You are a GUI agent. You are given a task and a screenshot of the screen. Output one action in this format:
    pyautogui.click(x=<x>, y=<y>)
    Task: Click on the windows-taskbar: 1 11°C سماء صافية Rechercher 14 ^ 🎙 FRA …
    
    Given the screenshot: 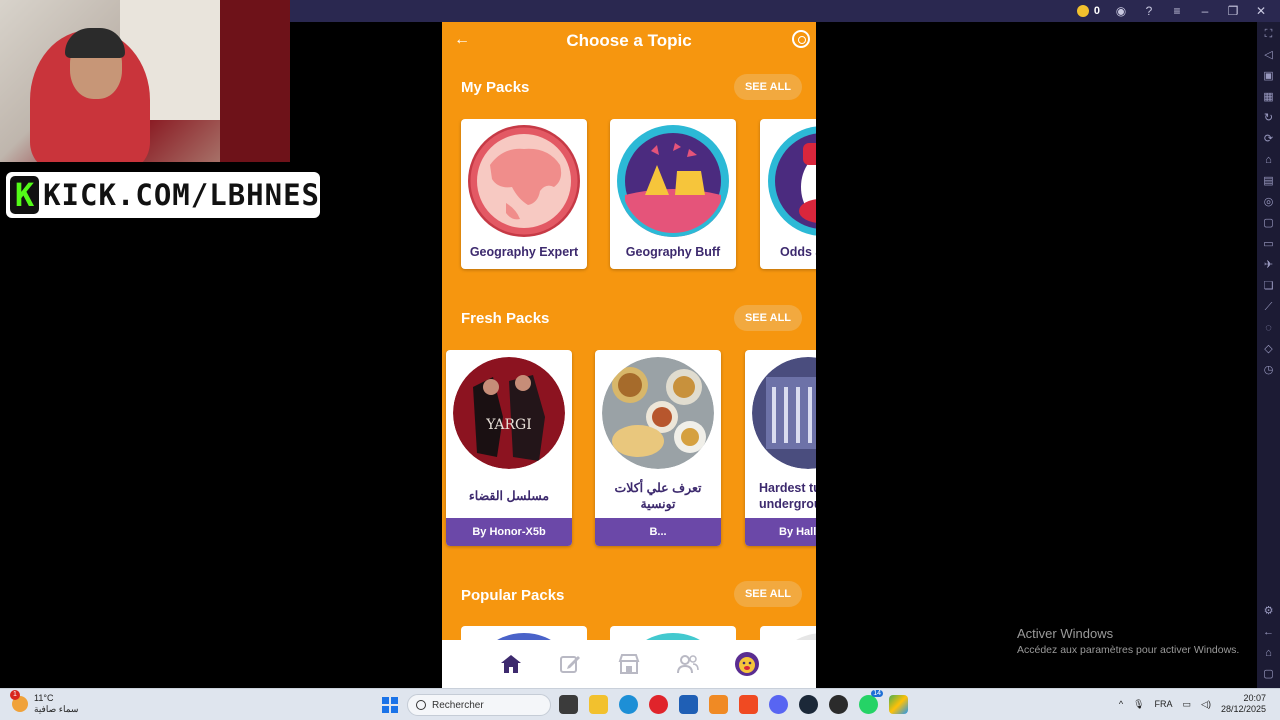 What is the action you would take?
    pyautogui.click(x=640, y=704)
    